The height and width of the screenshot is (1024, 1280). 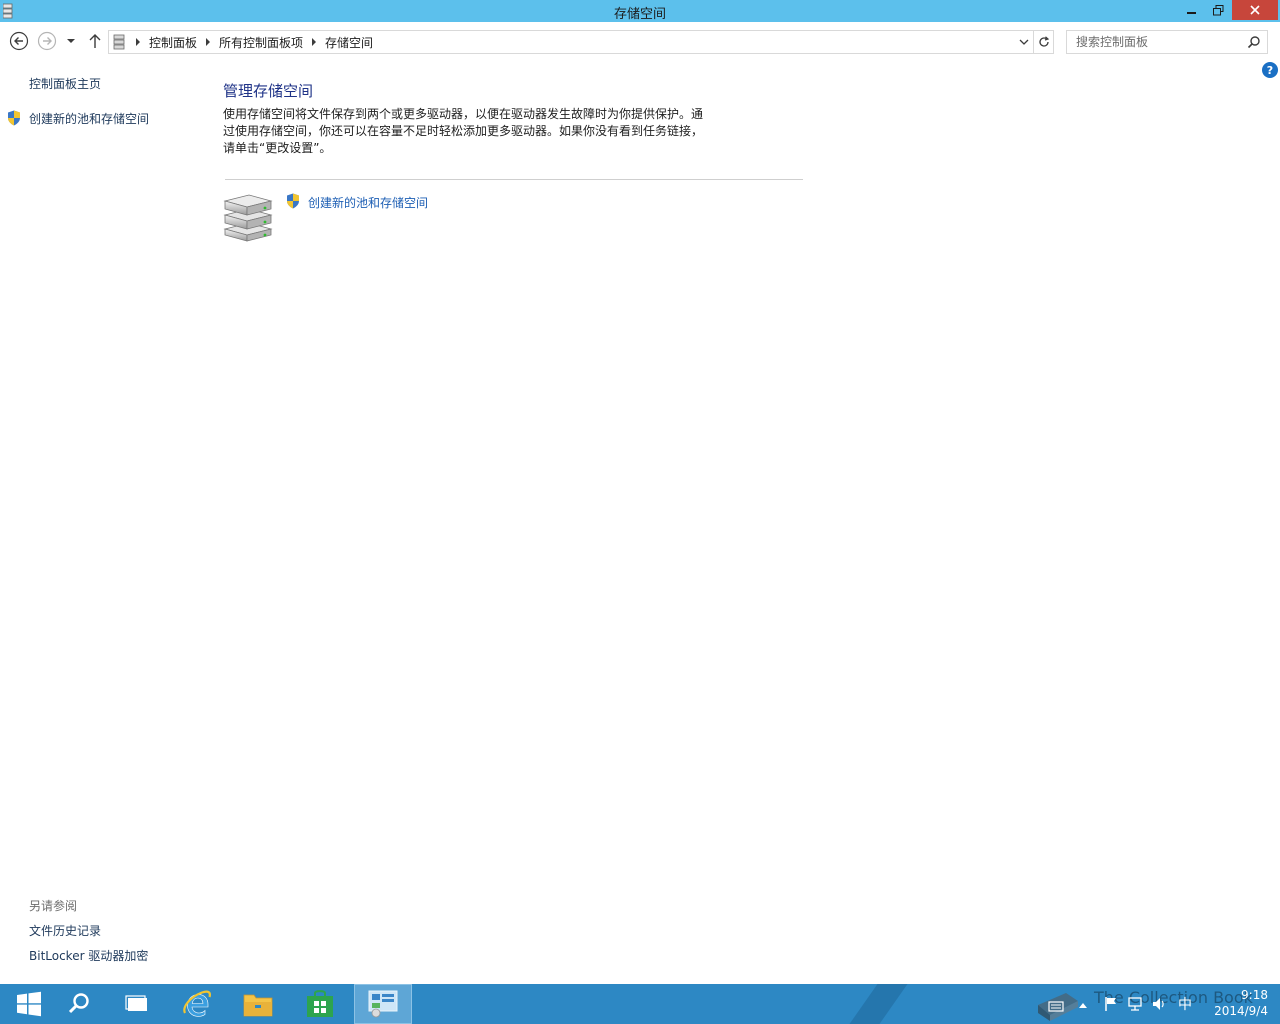 What do you see at coordinates (1159, 1004) in the screenshot?
I see `volume-icon` at bounding box center [1159, 1004].